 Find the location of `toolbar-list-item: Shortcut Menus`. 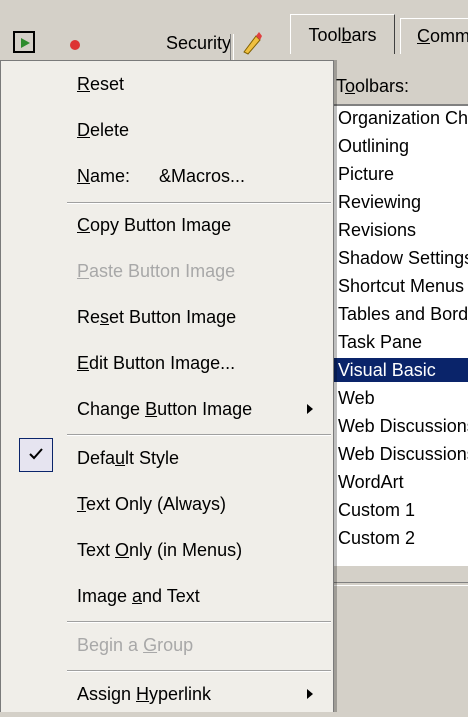

toolbar-list-item: Shortcut Menus is located at coordinates (401, 286).